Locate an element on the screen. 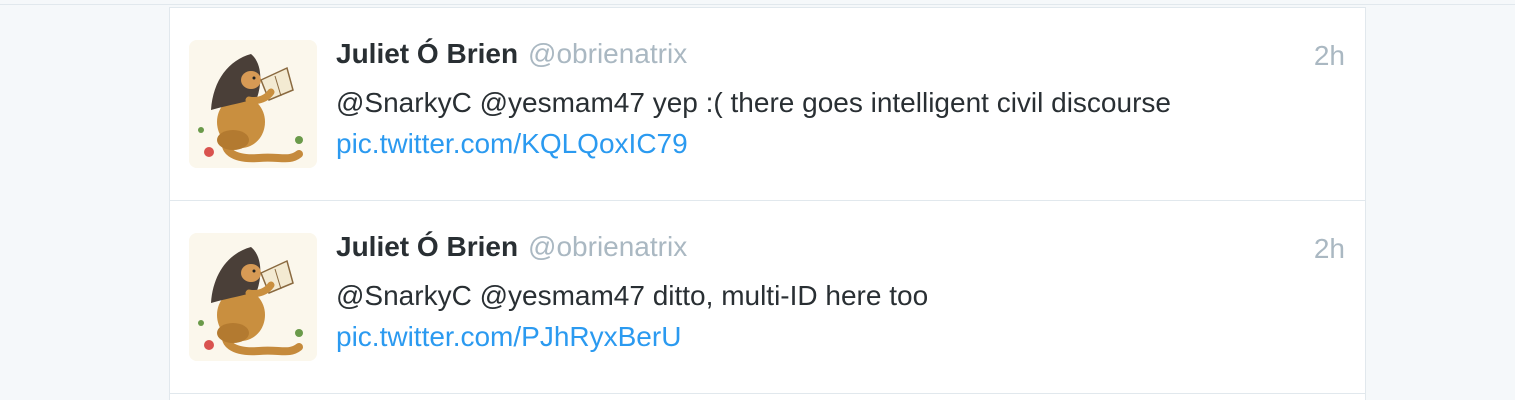  tweet-pic-link: pic.twitter.com/KQLQoxIC79 is located at coordinates (836, 143).